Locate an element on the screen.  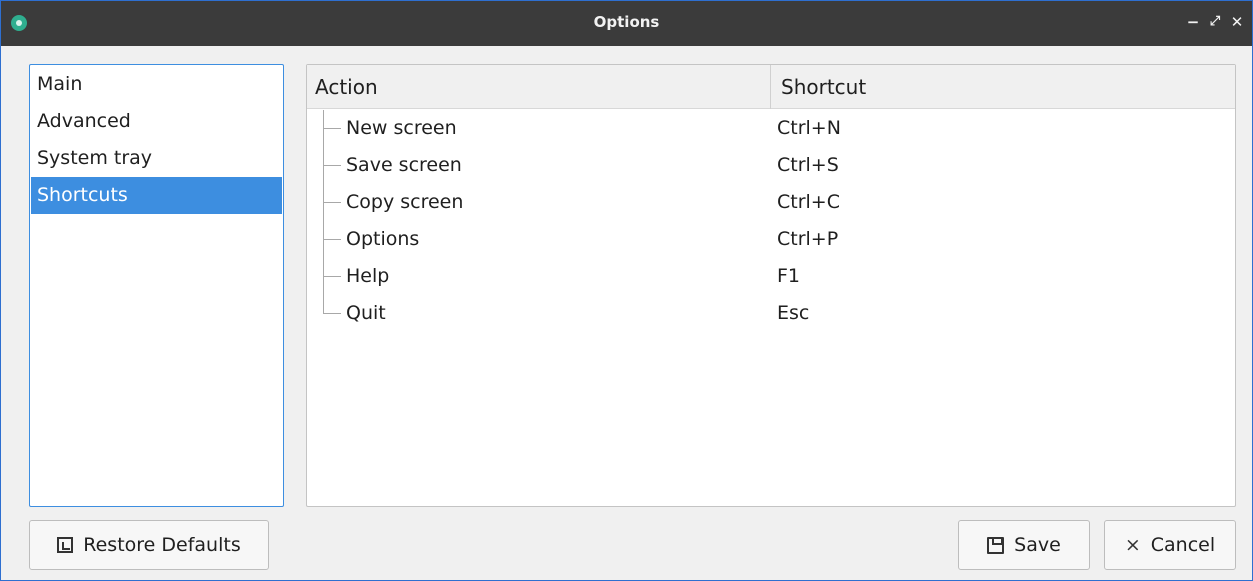
close-button: ✕ is located at coordinates (1237, 22).